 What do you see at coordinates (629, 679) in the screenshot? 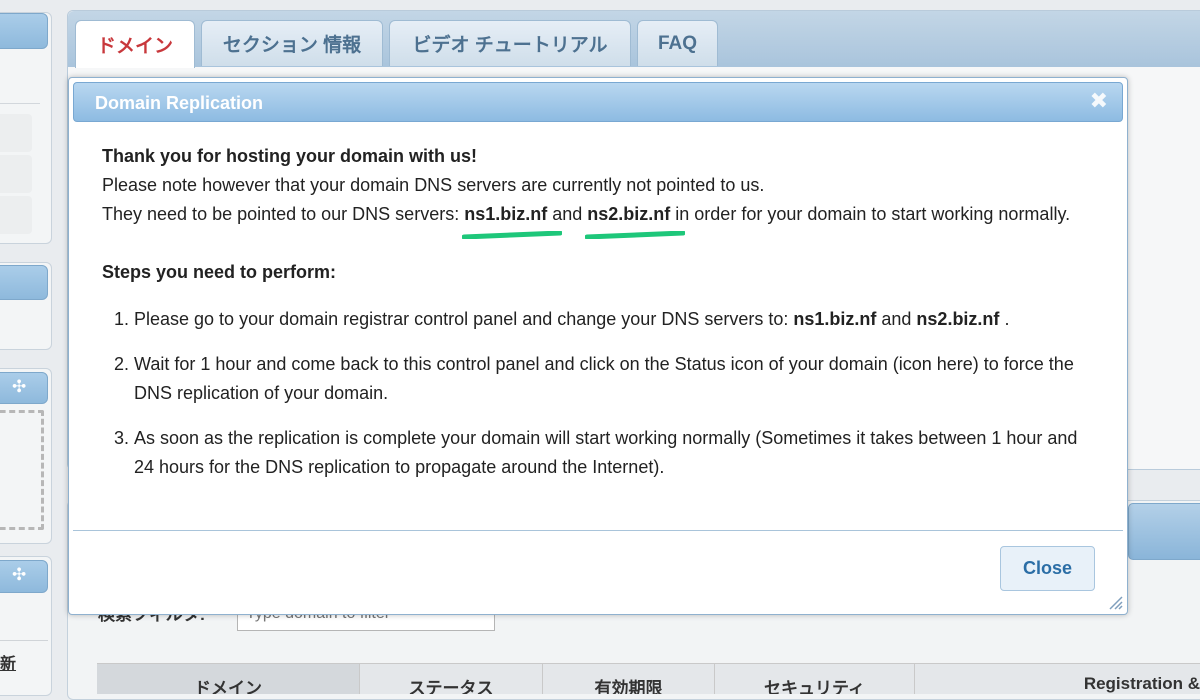
I see `column-header-expiry: 有効期限` at bounding box center [629, 679].